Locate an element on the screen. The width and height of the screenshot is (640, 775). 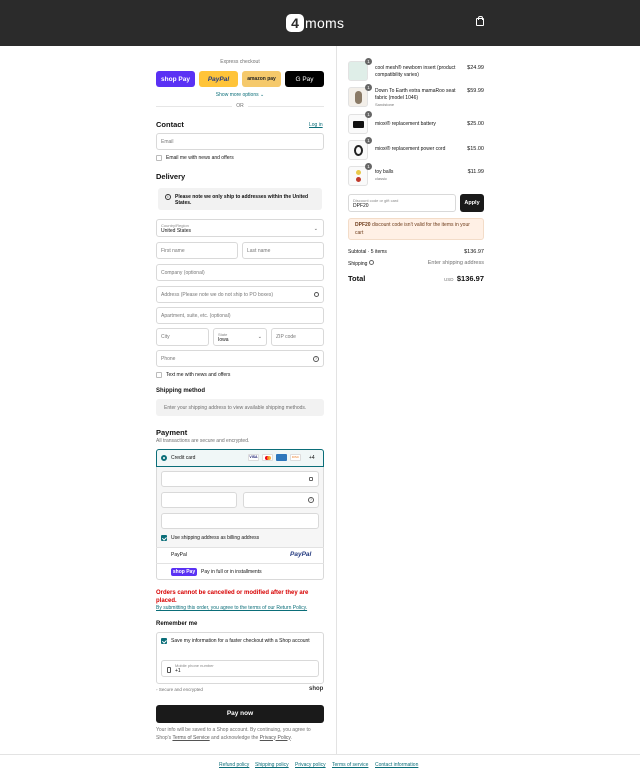
contact-information-link: Contact information is located at coordinates (396, 765).